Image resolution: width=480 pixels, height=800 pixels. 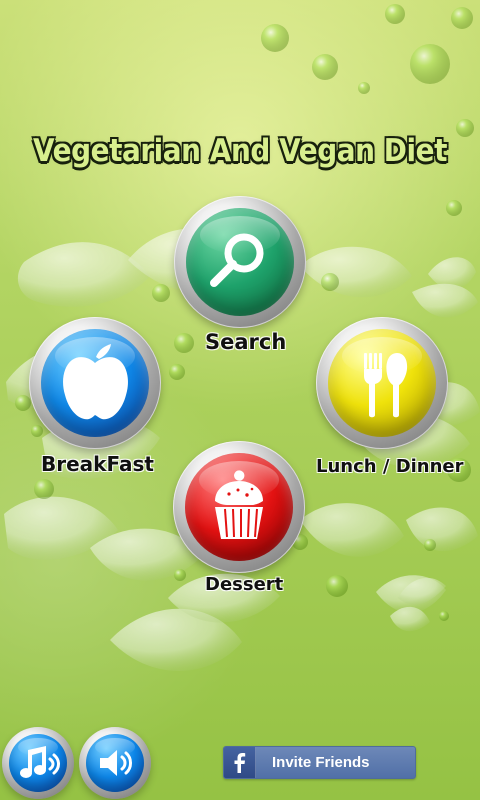 I want to click on music-note-icon, so click(x=40, y=762).